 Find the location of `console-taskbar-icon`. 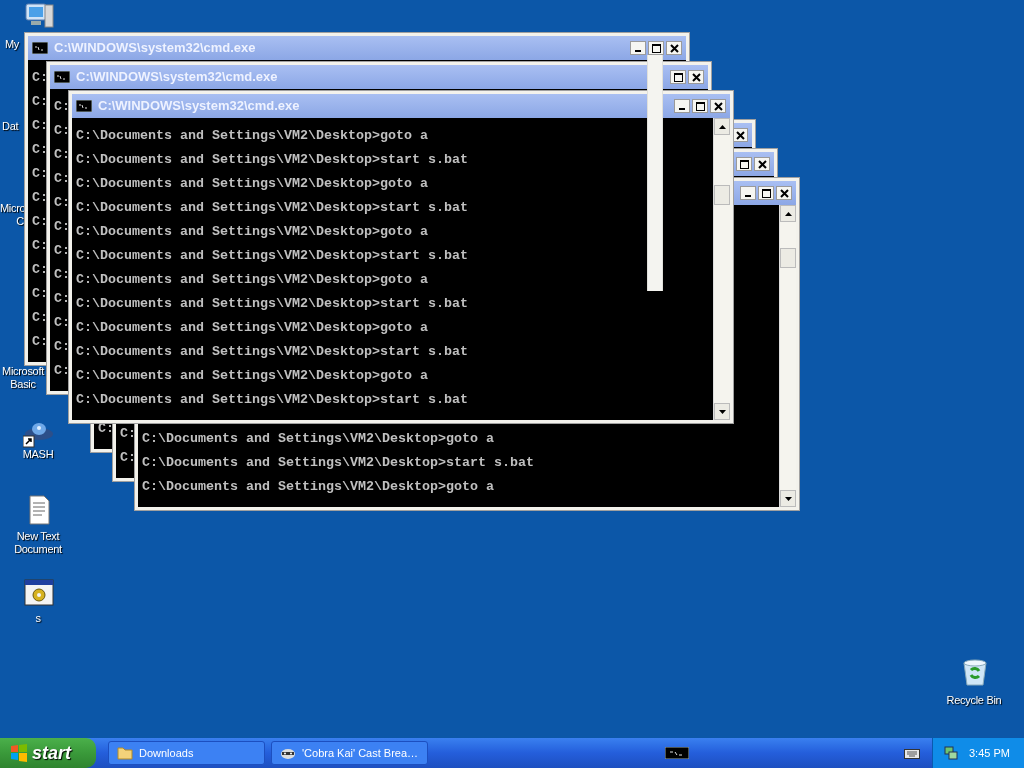

console-taskbar-icon is located at coordinates (677, 753).